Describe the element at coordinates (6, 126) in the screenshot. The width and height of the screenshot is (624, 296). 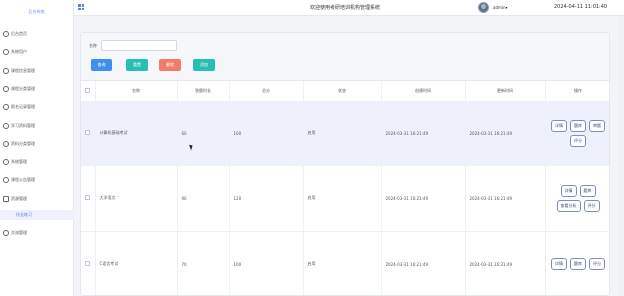
I see `book-icon` at that location.